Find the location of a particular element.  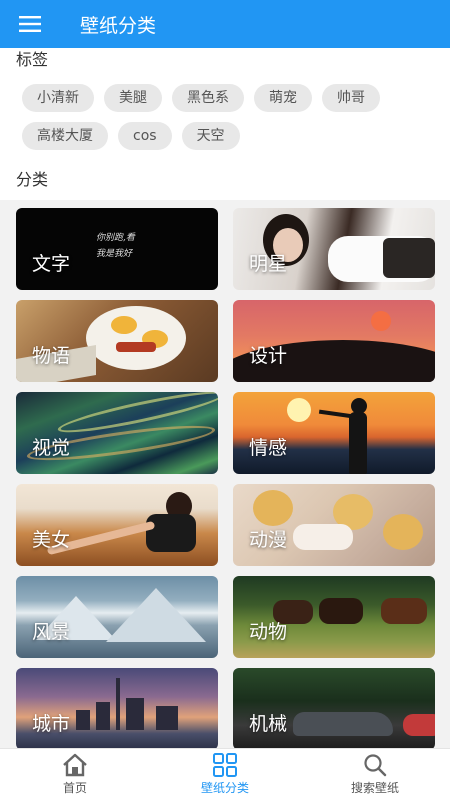

tab-home: 首页 is located at coordinates (75, 774).